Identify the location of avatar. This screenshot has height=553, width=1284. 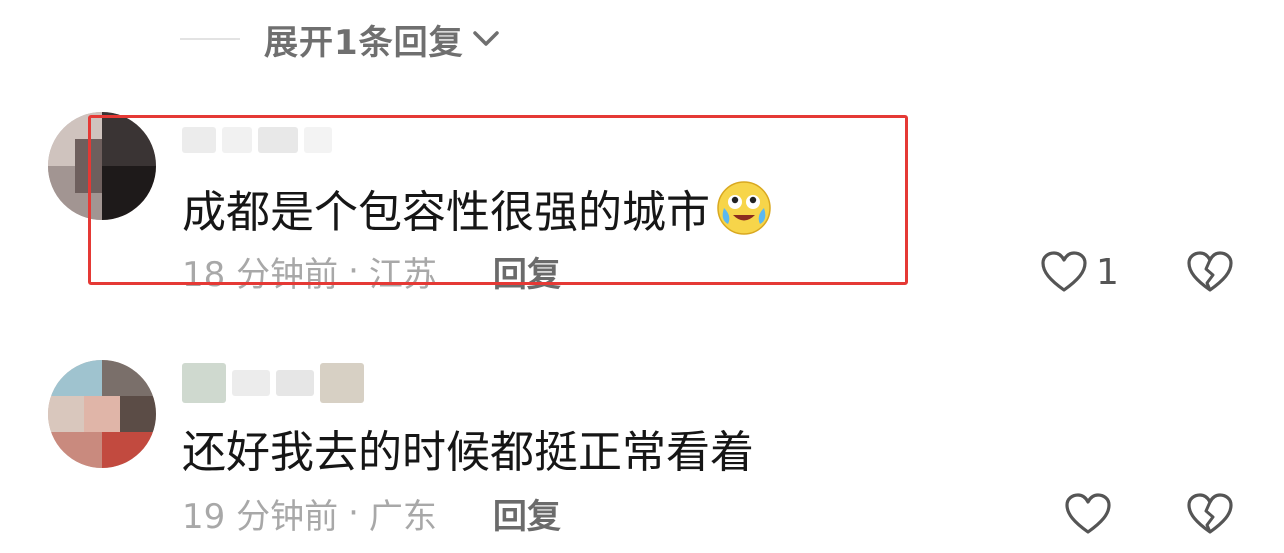
(102, 414).